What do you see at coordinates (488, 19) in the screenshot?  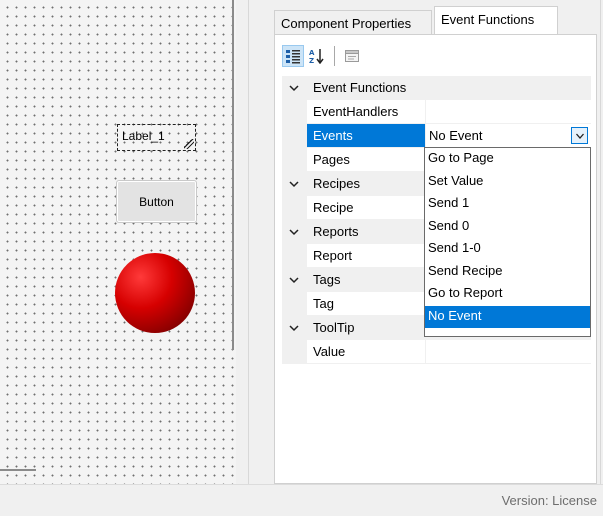 I see `tab-label: Event Functions` at bounding box center [488, 19].